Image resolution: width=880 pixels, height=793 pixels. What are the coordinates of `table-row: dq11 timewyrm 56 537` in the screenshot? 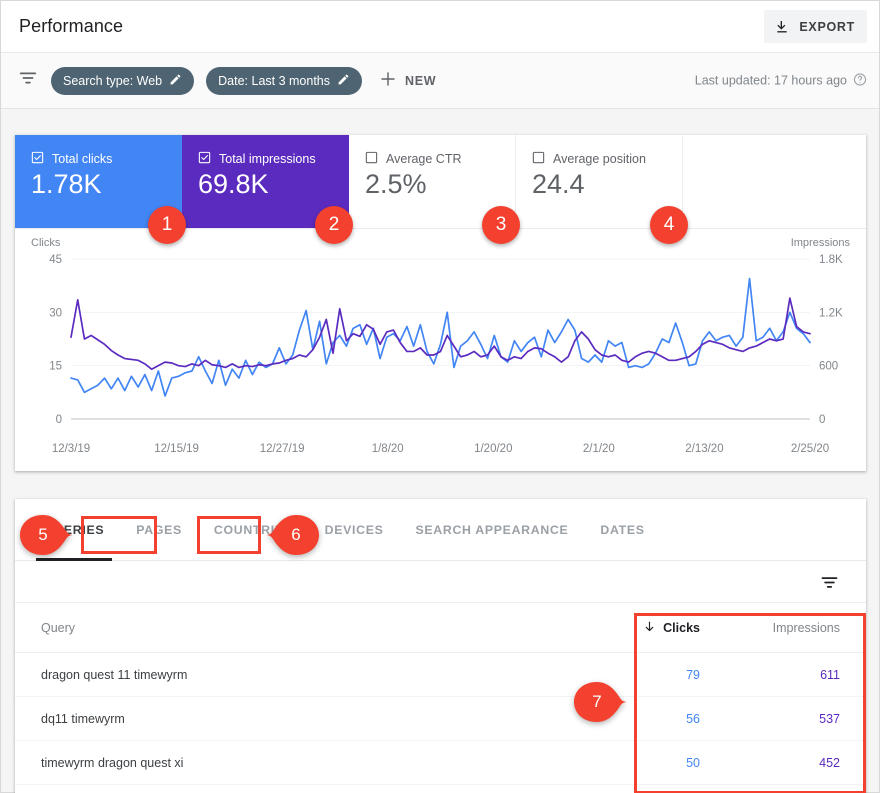 It's located at (440, 719).